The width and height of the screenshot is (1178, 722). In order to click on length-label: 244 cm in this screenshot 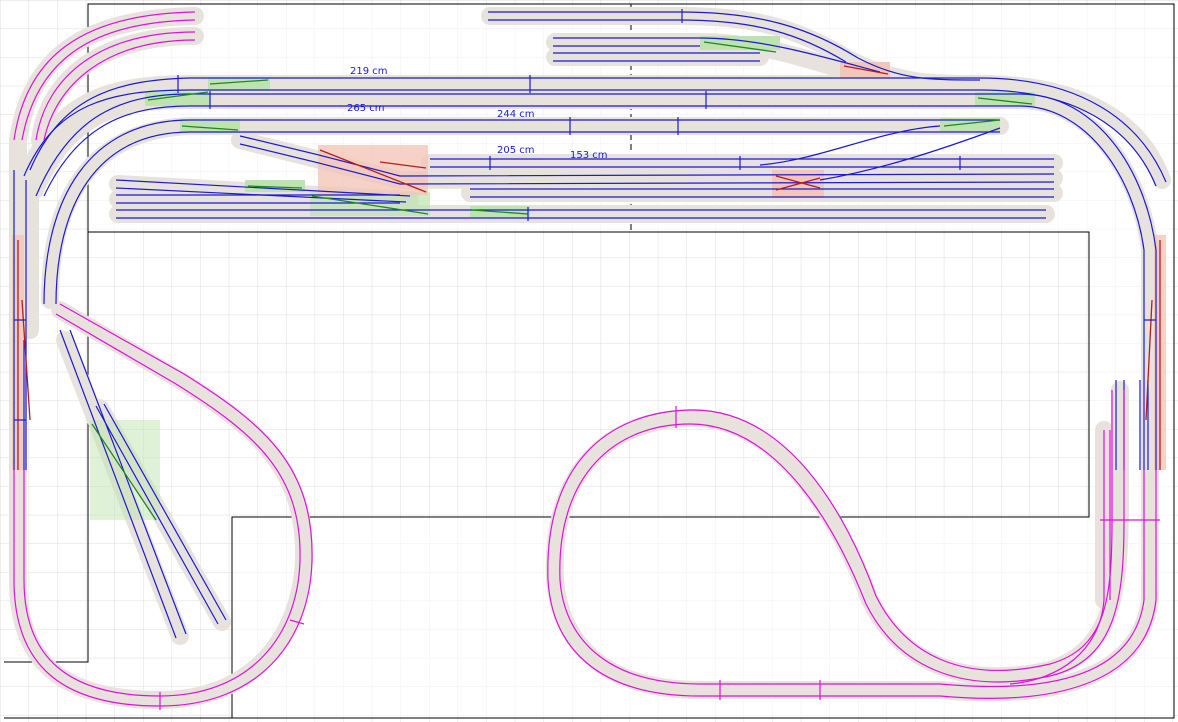, I will do `click(516, 114)`.